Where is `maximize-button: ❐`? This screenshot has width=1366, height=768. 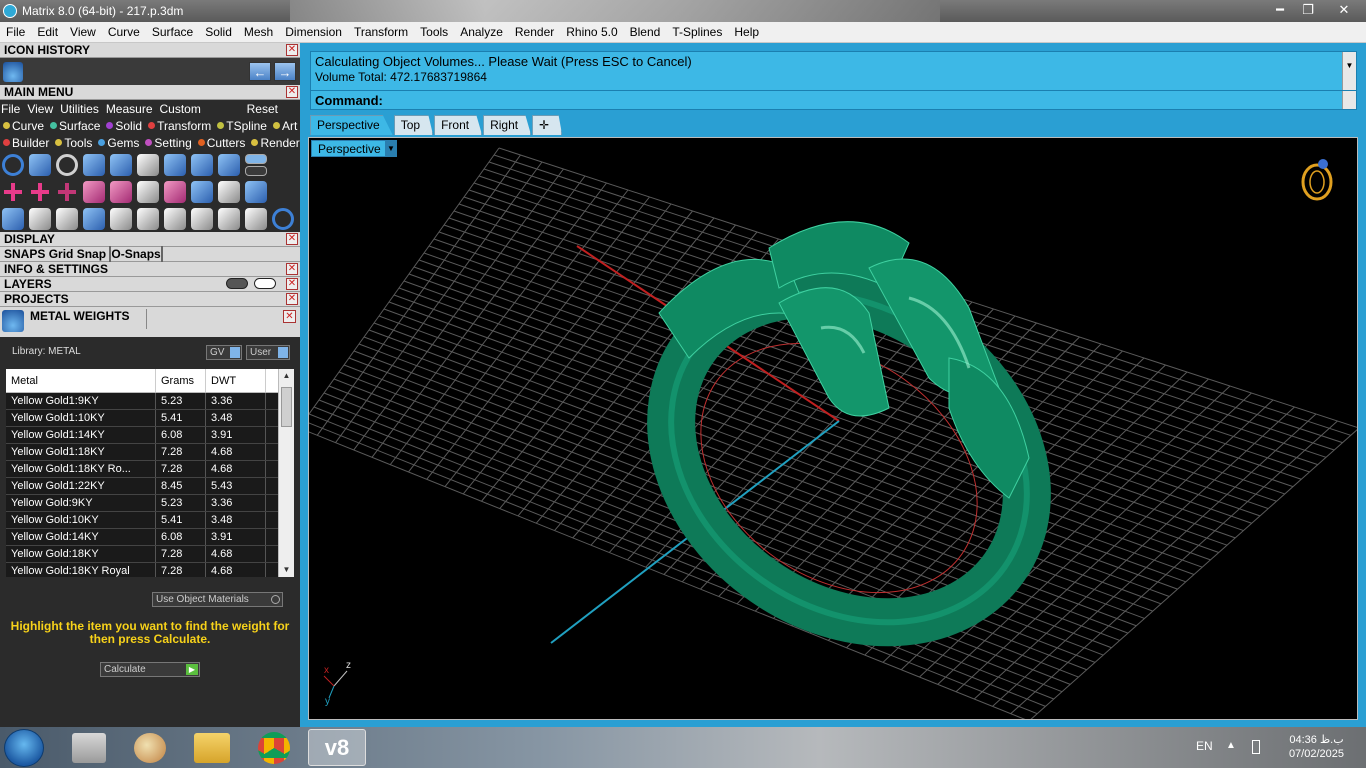 maximize-button: ❐ is located at coordinates (1308, 10).